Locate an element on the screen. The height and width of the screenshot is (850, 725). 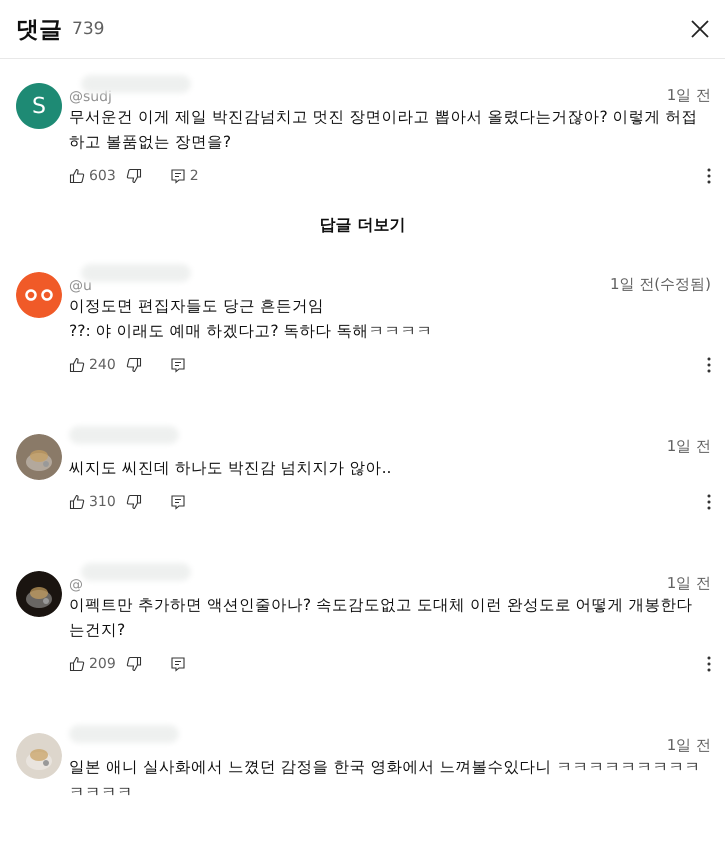
comment-text: 일본 애니 실사화에서 느꼈던 감정을 한국 영화에서 느껴볼수있다니 ㅋㅋㅋㅋㅋㅋㅋㅋㅋㅋㅋㅋㅋ is located at coordinates (385, 780).